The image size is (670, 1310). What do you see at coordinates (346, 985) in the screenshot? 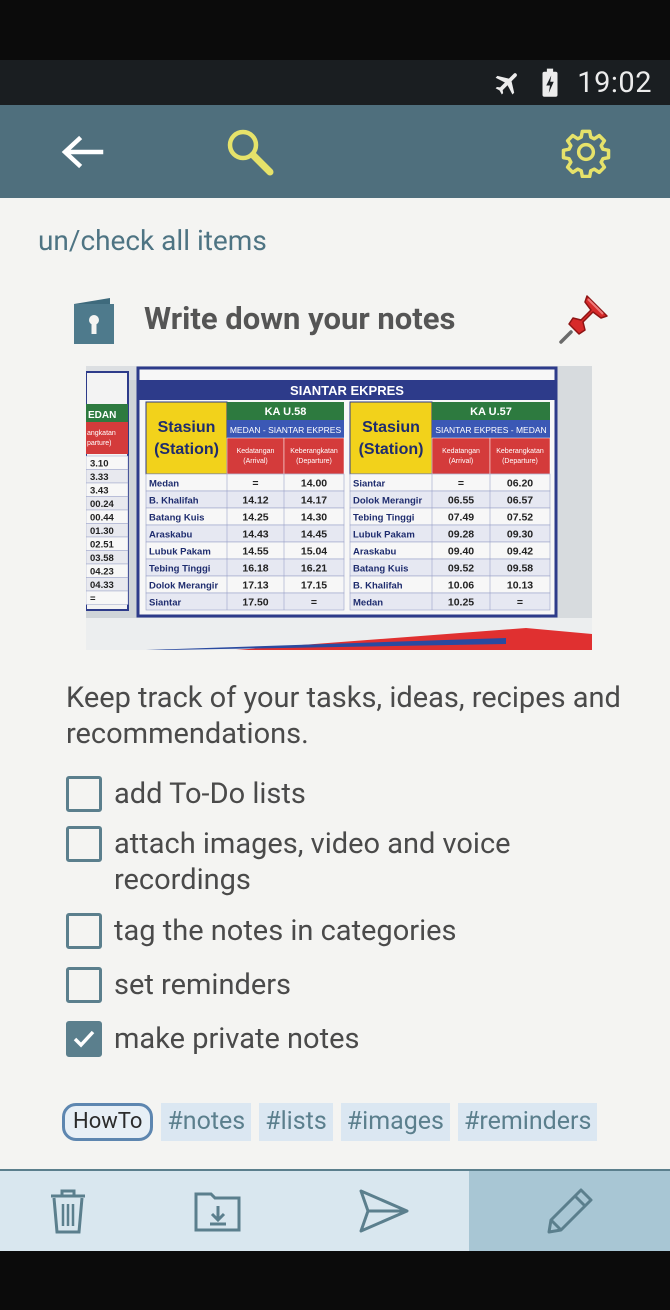
I see `todo-item: set reminders` at bounding box center [346, 985].